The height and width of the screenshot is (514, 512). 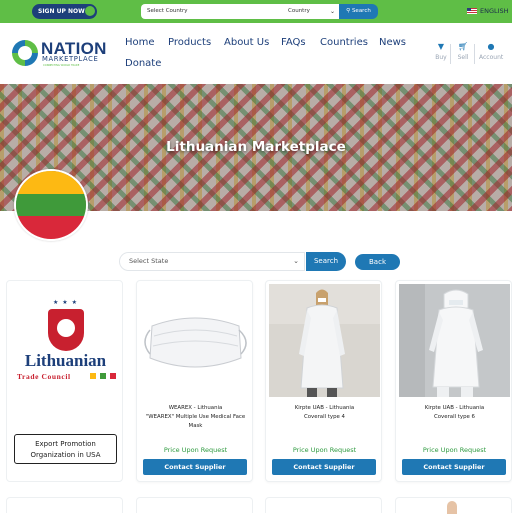 I want to click on council-name: Lithuanian, so click(x=65, y=360).